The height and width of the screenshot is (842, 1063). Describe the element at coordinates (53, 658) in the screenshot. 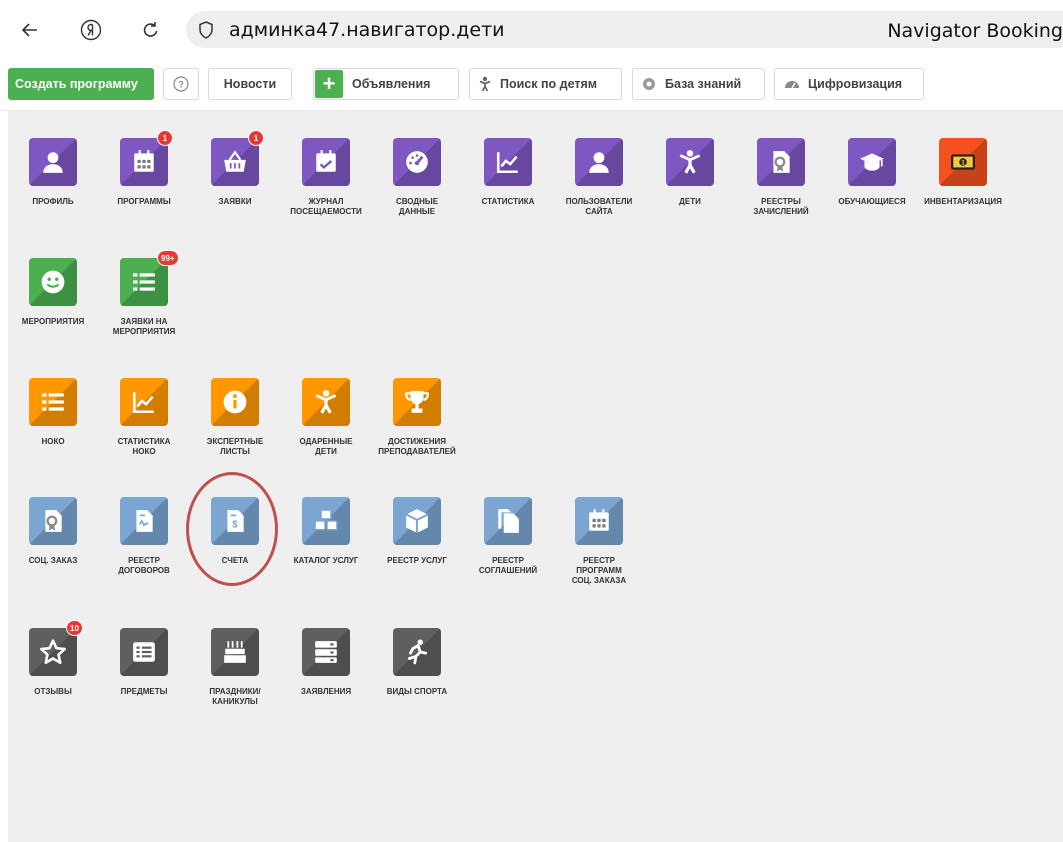

I see `dashboard-tile: 10 Отзывы` at that location.